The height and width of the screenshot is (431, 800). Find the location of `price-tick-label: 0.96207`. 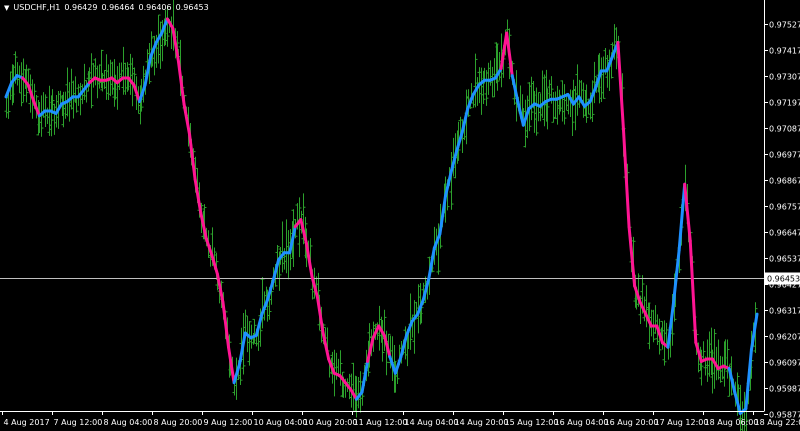

price-tick-label: 0.96207 is located at coordinates (784, 337).